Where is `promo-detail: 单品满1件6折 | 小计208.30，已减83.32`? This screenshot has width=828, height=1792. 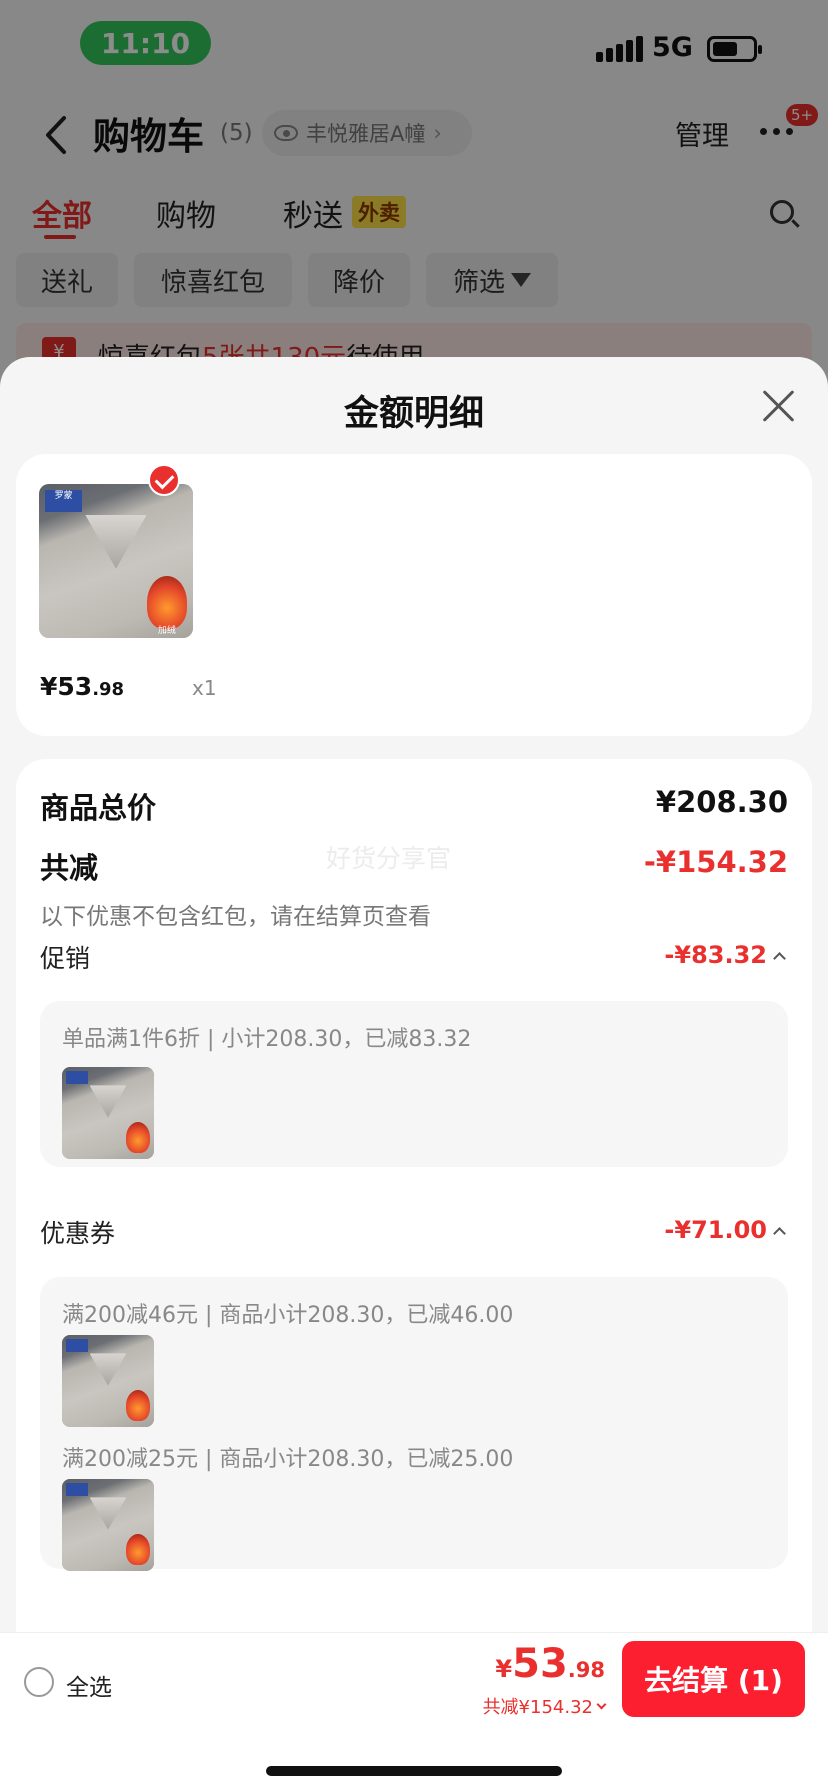 promo-detail: 单品满1件6折 | 小计208.30，已减83.32 is located at coordinates (267, 1039).